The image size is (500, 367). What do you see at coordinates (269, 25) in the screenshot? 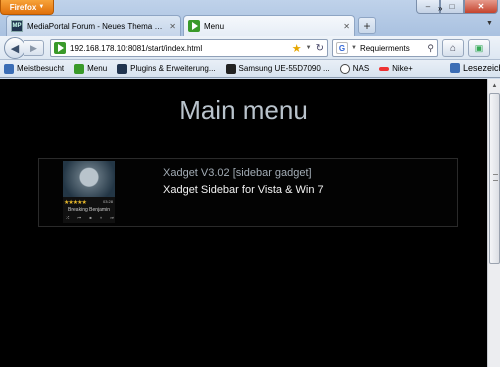
I see `tab-menu: Menu ✕` at bounding box center [269, 25].